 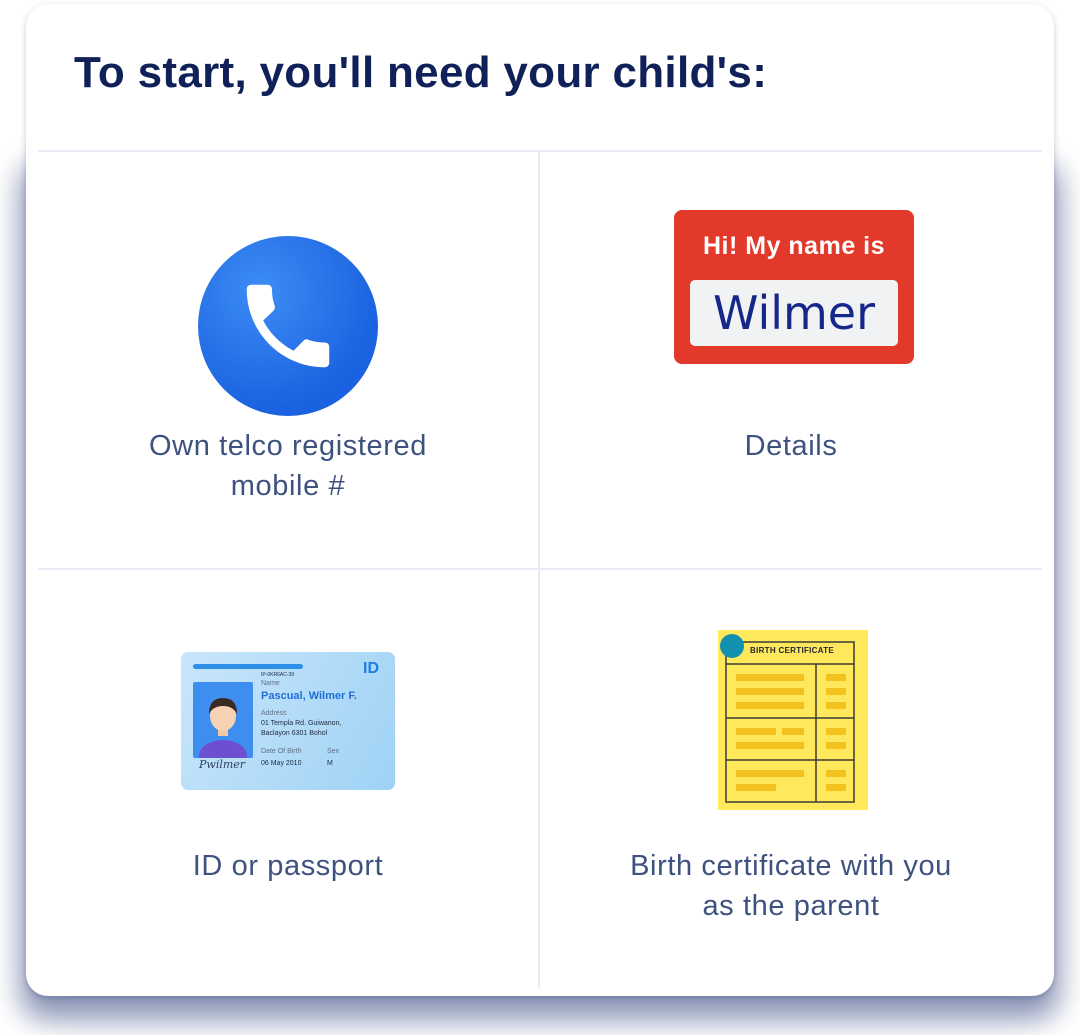 I want to click on certificate-title: BIRTH CERTIFICATE, so click(x=792, y=650).